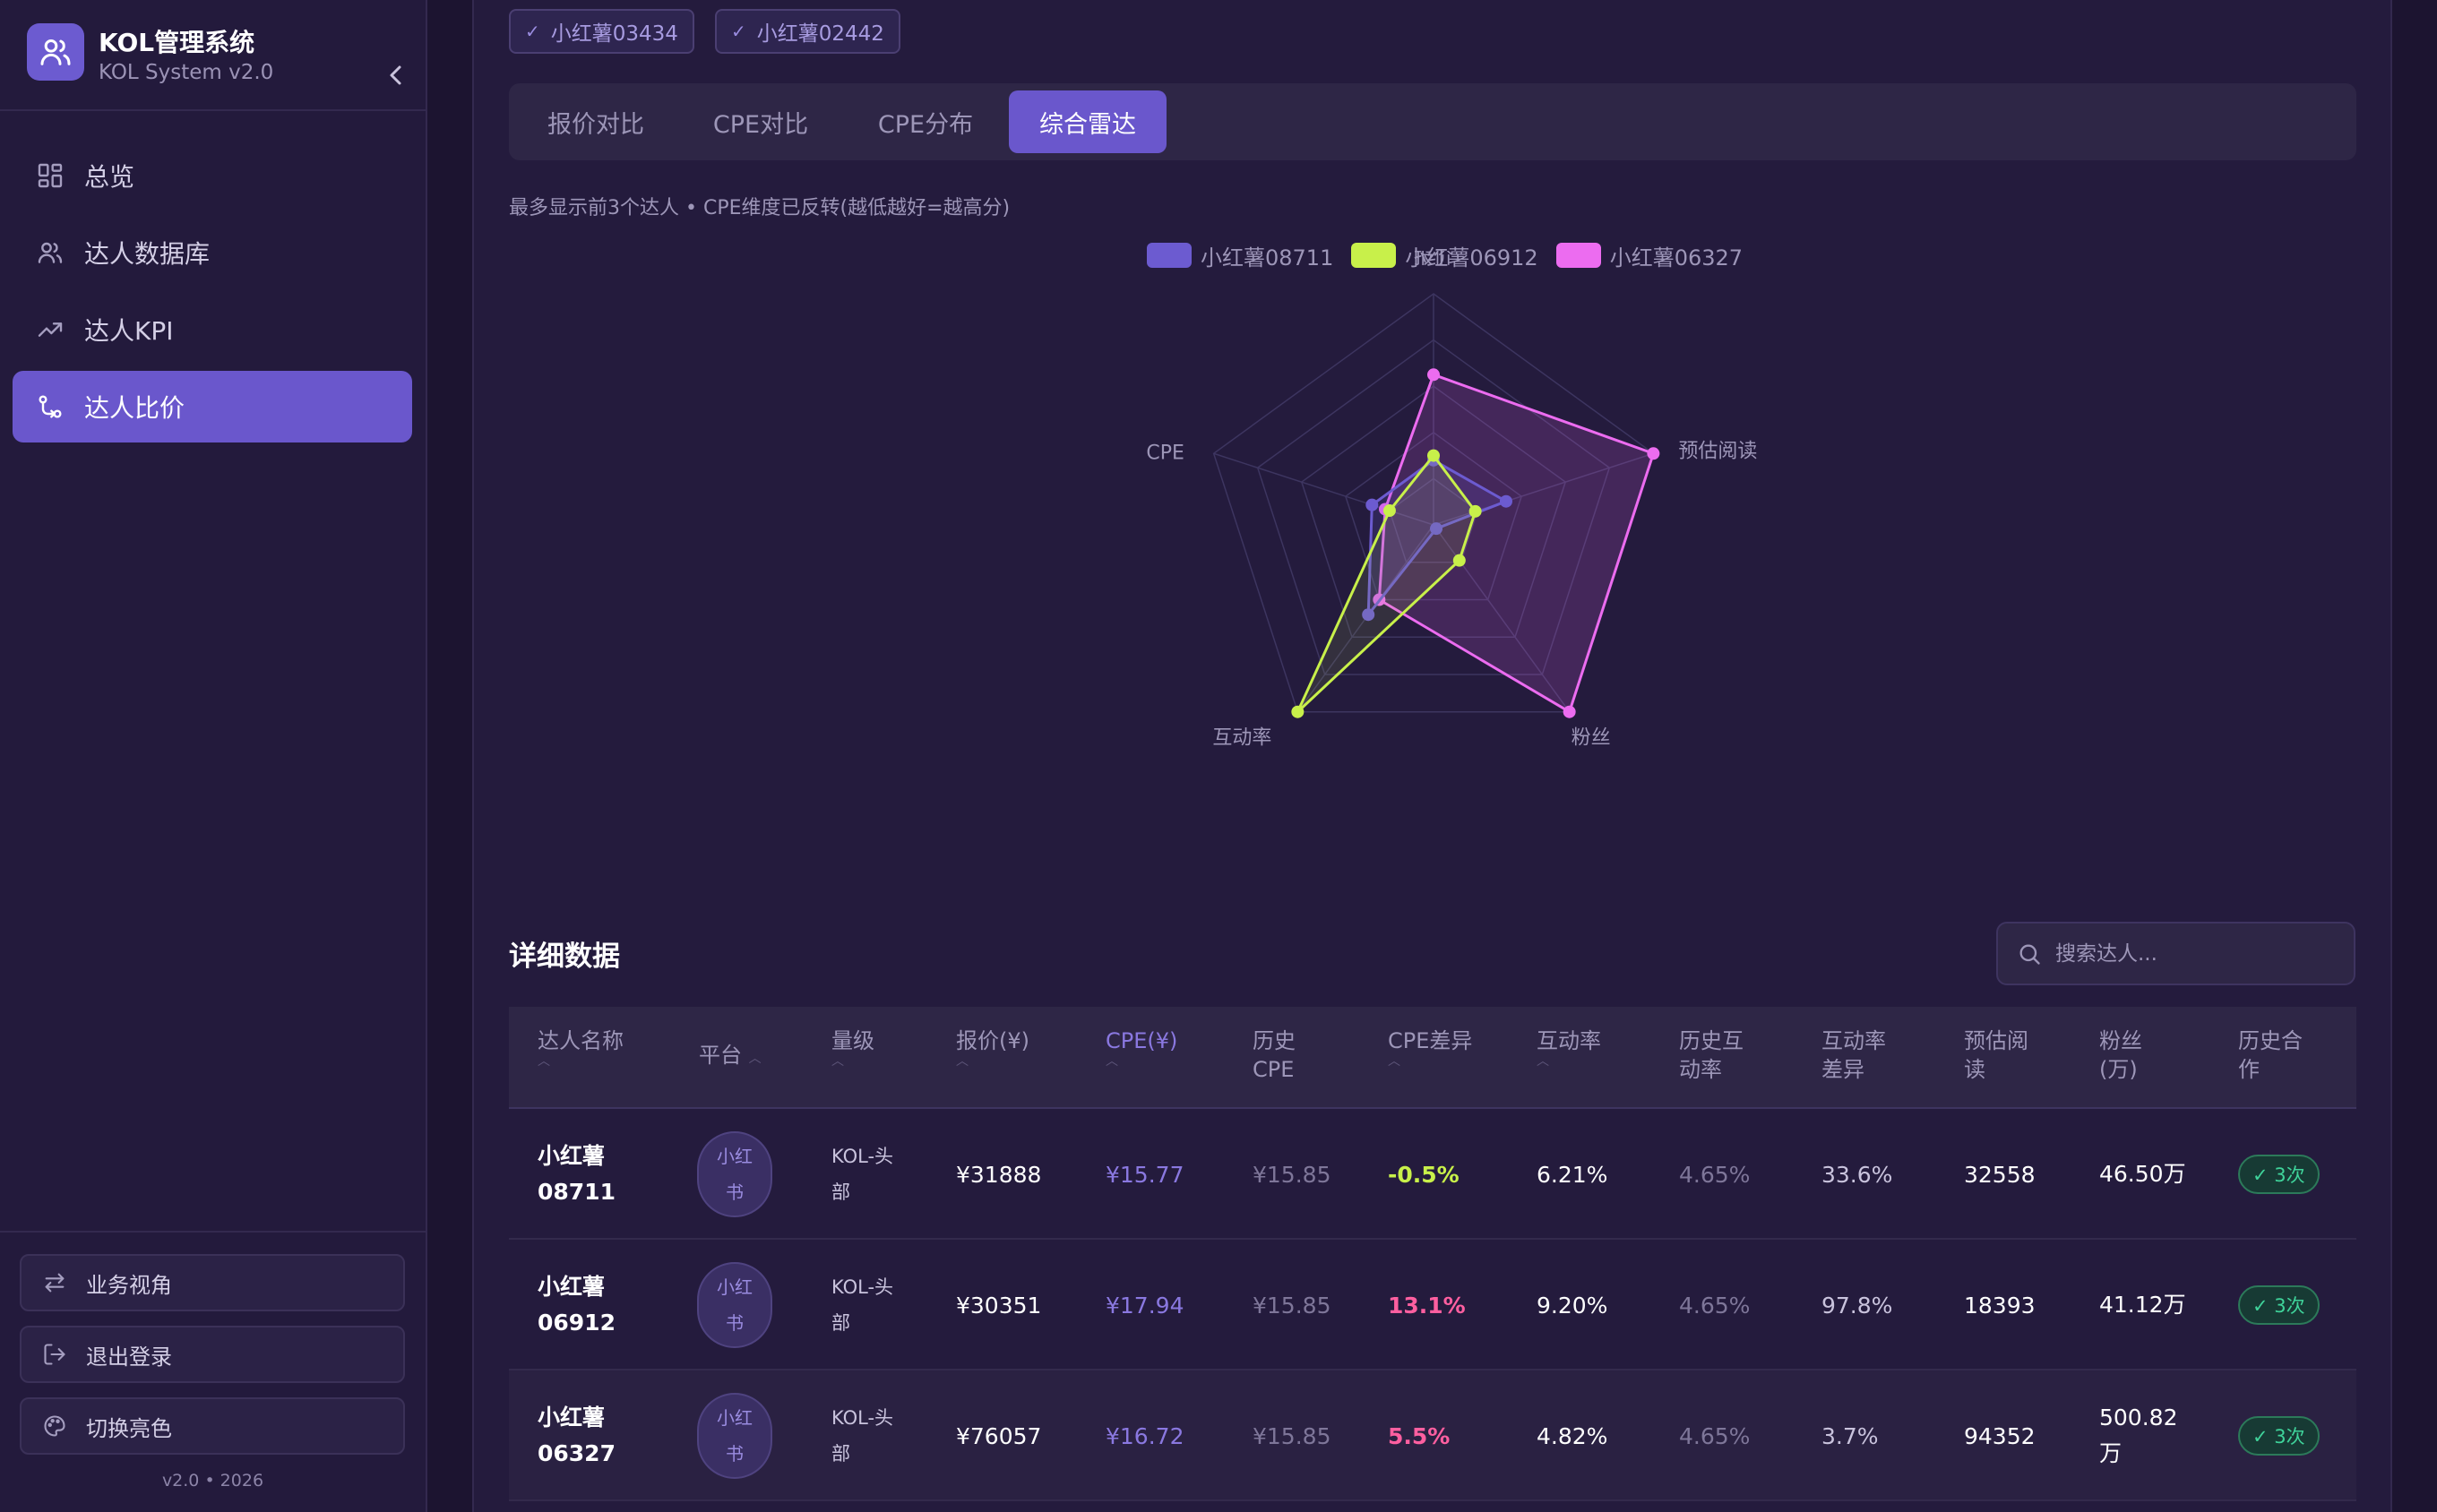  Describe the element at coordinates (581, 1048) in the screenshot. I see `column-header-name: 达人名称 ︿` at that location.